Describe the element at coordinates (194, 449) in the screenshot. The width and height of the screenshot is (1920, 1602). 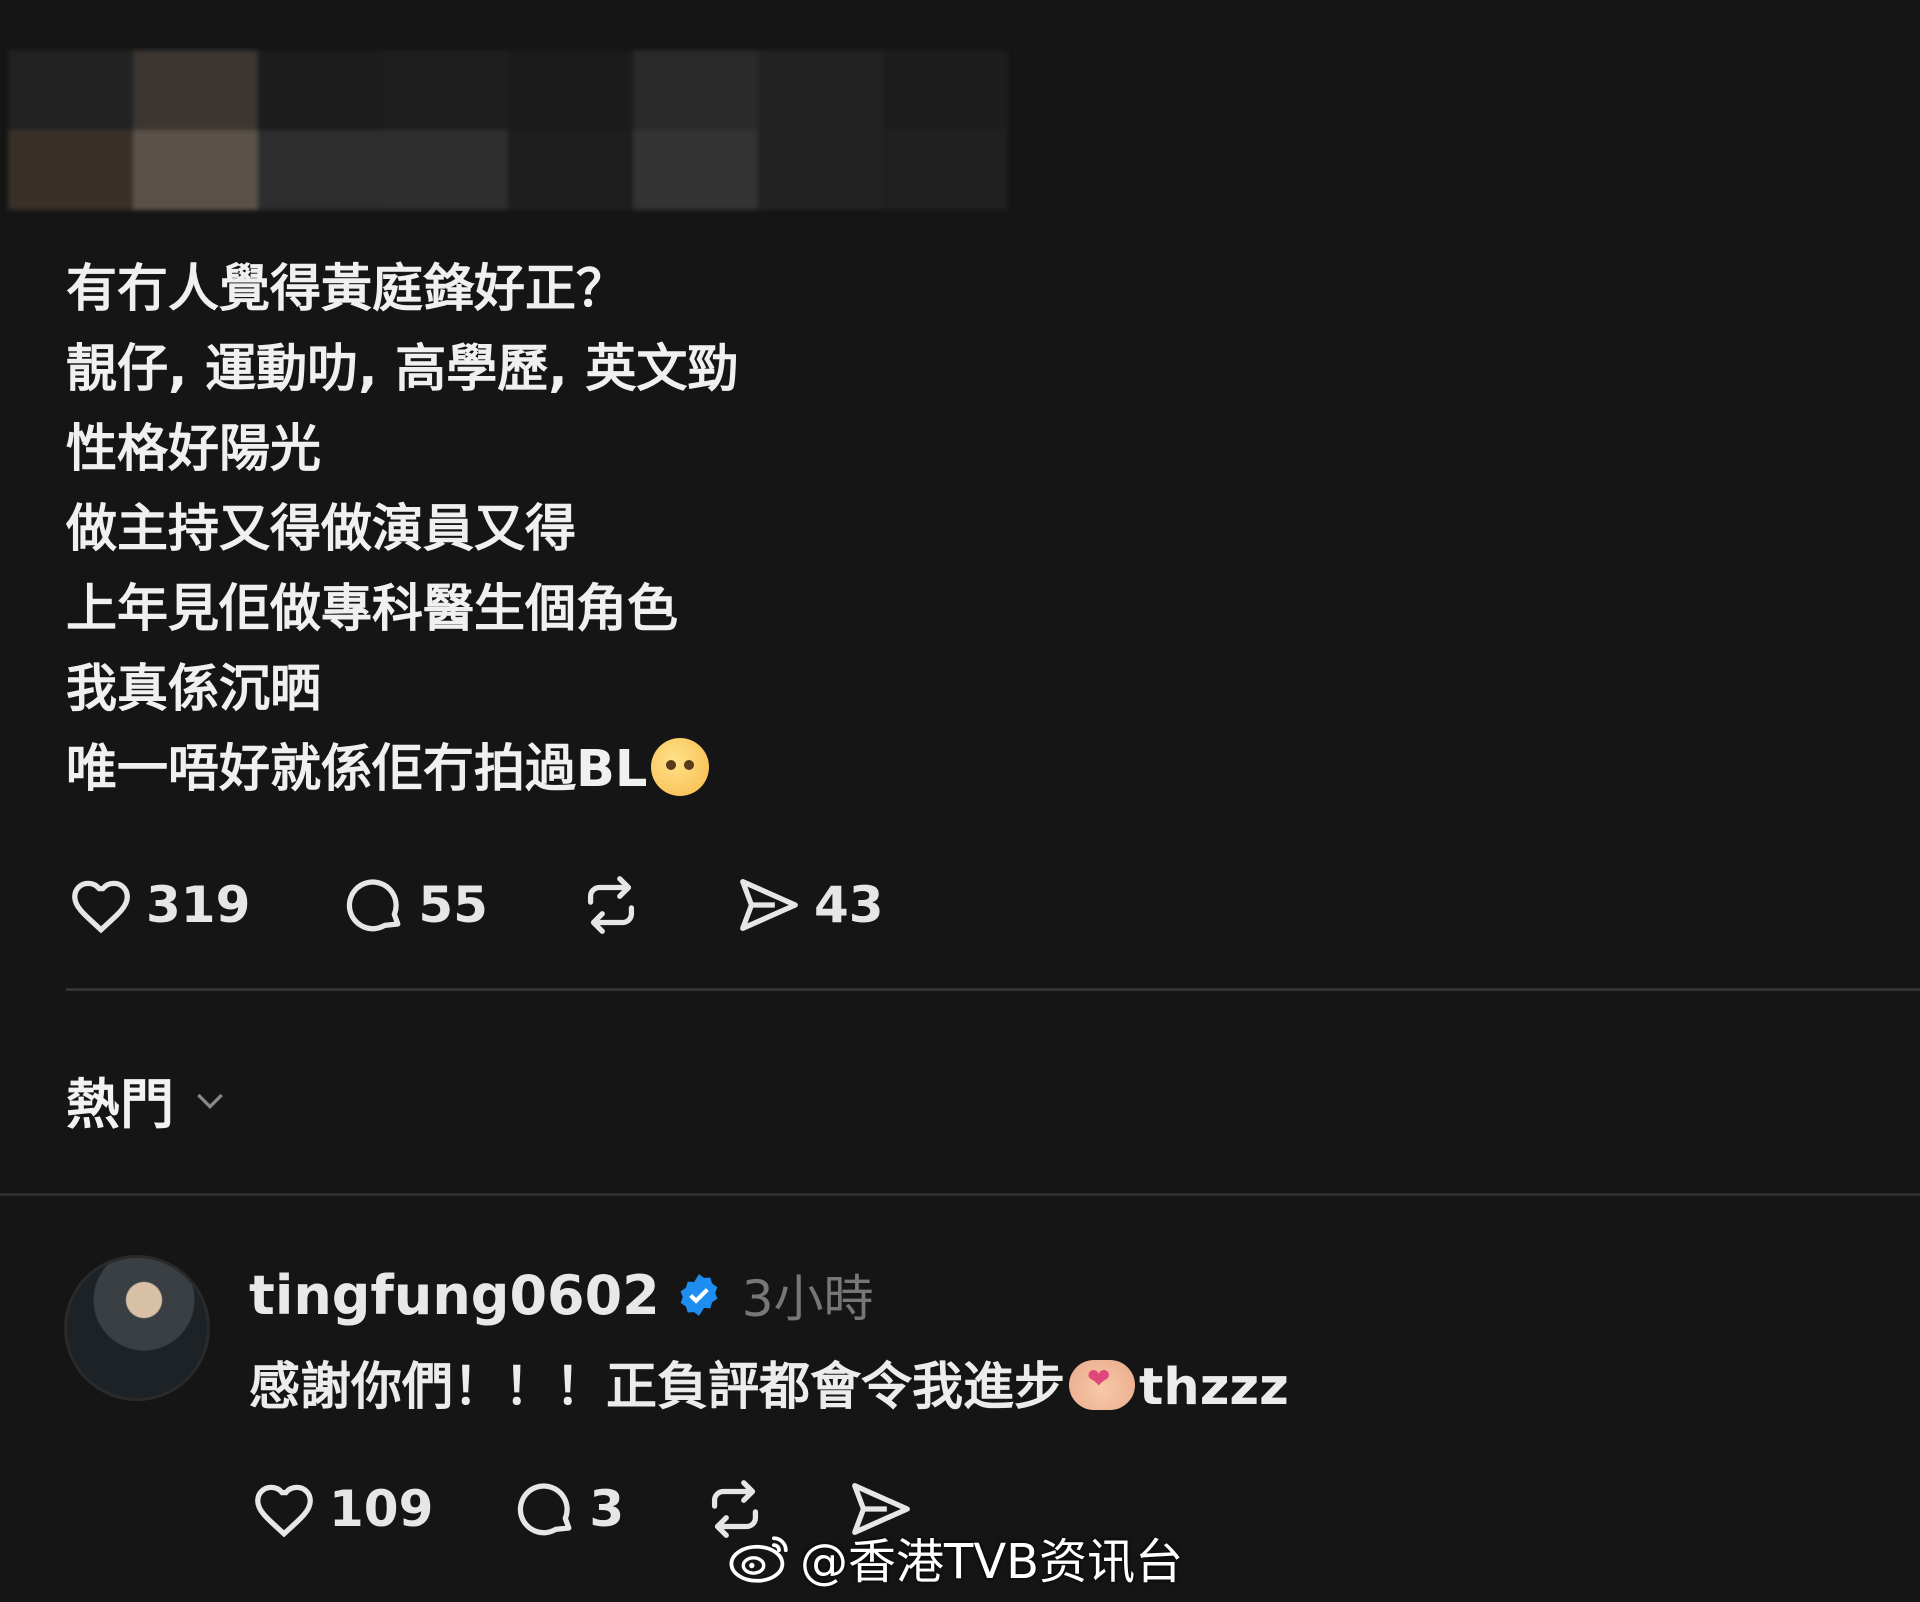
I see `post-line: 性格好陽光` at that location.